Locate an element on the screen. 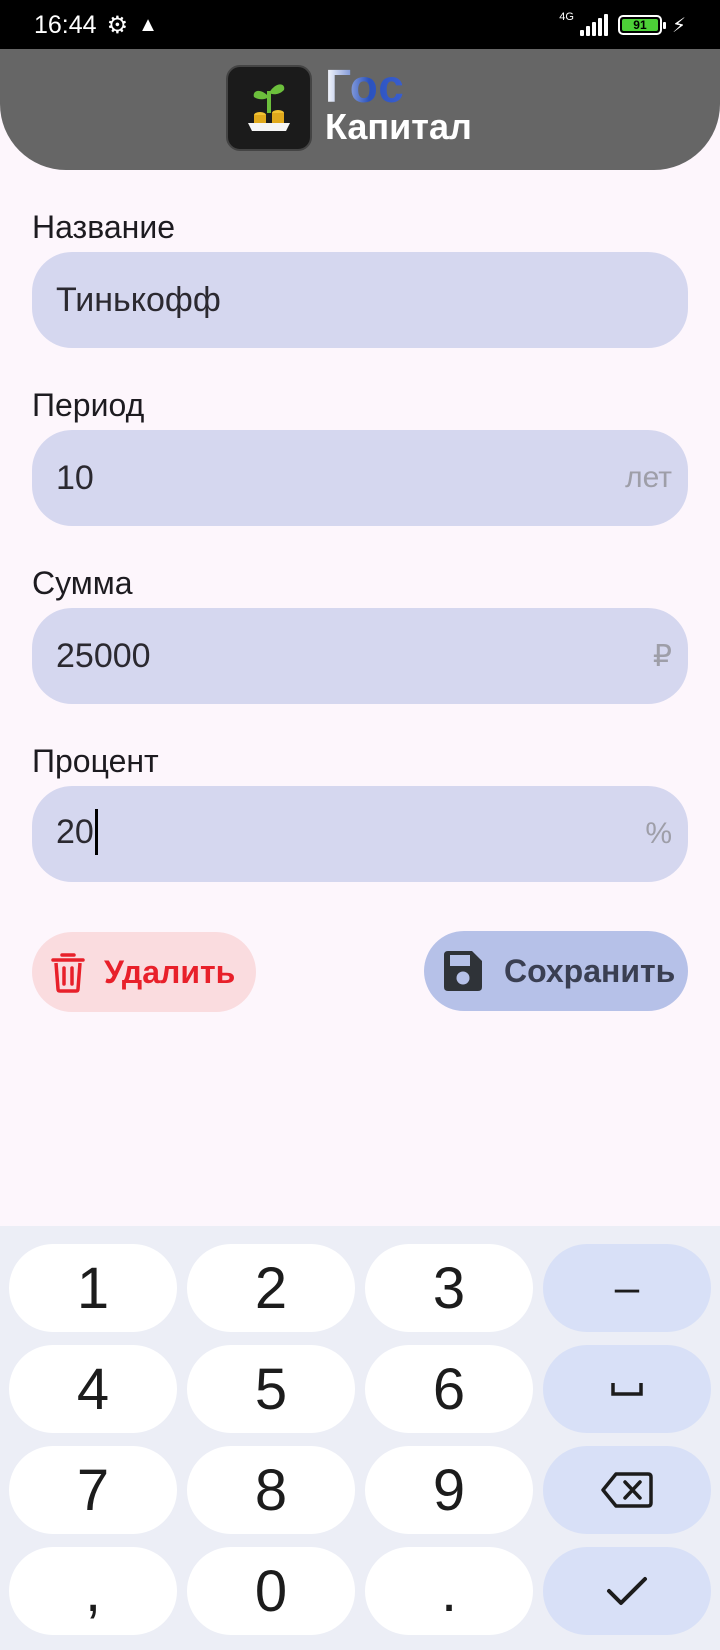  text-cursor is located at coordinates (96, 832).